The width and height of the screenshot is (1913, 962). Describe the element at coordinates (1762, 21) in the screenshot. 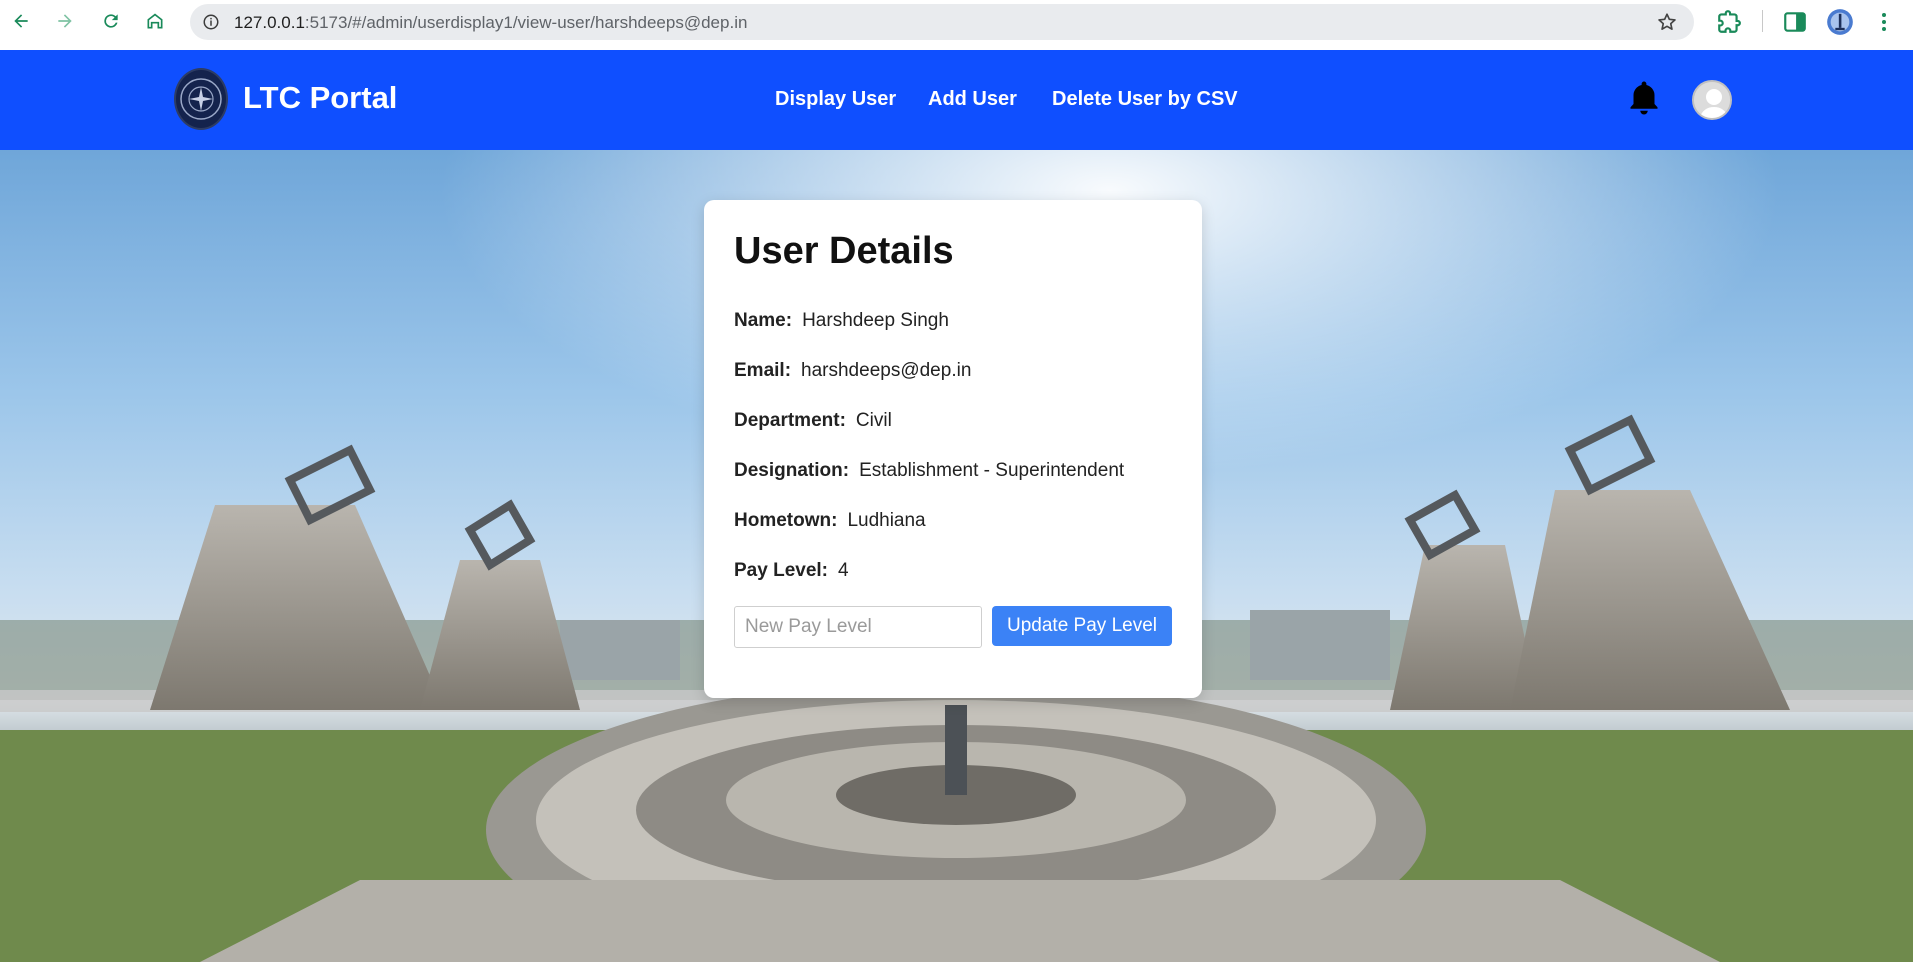

I see `toolbar-divider` at that location.